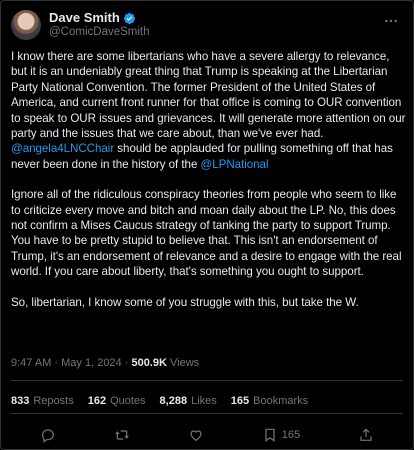 This screenshot has width=414, height=450. I want to click on tweet-meta: 9:47 AM · May 1, 2024 · 500.9K Views, so click(105, 363).